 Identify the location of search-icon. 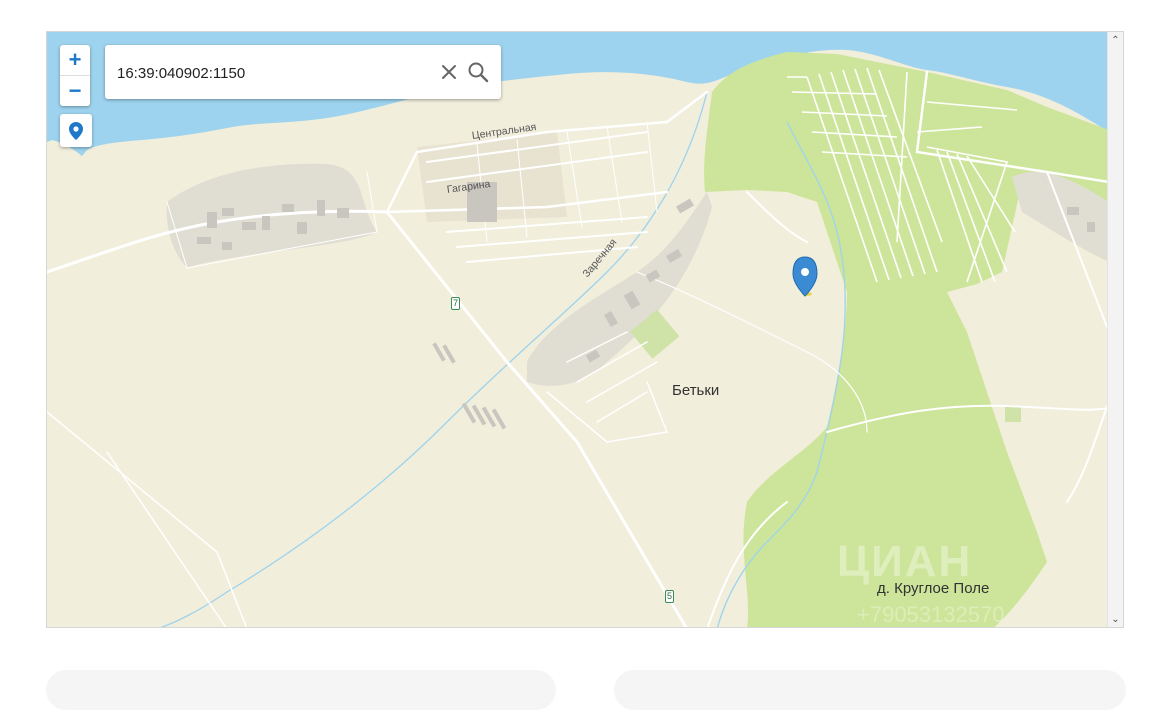
(478, 72).